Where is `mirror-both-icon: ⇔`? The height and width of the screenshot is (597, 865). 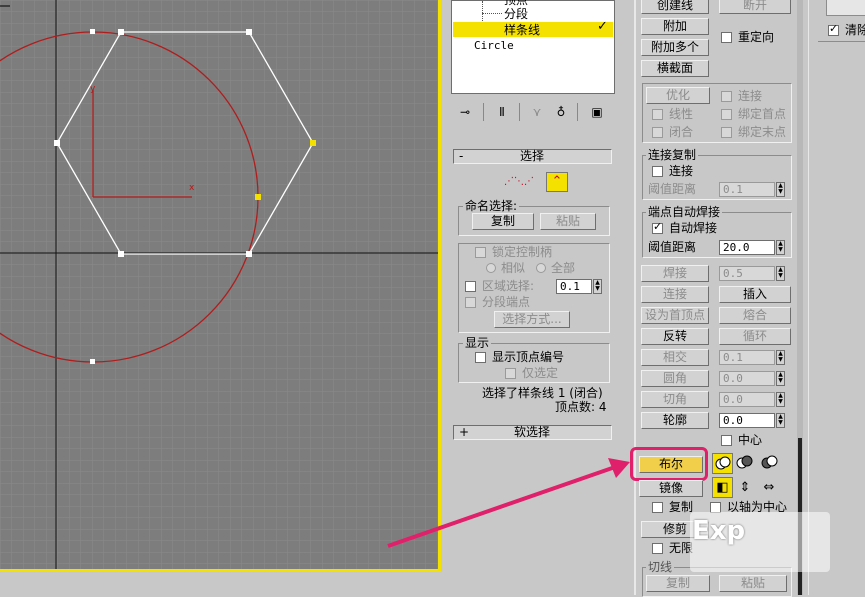
mirror-both-icon: ⇔ is located at coordinates (769, 487).